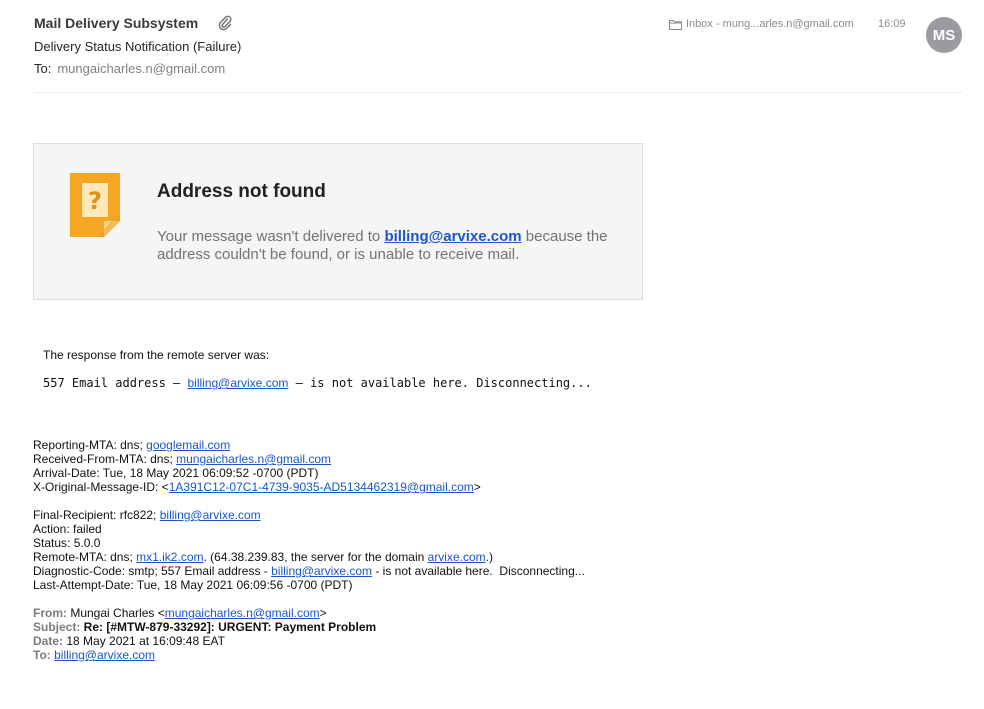  What do you see at coordinates (241, 191) in the screenshot?
I see `notice-title: Address not found` at bounding box center [241, 191].